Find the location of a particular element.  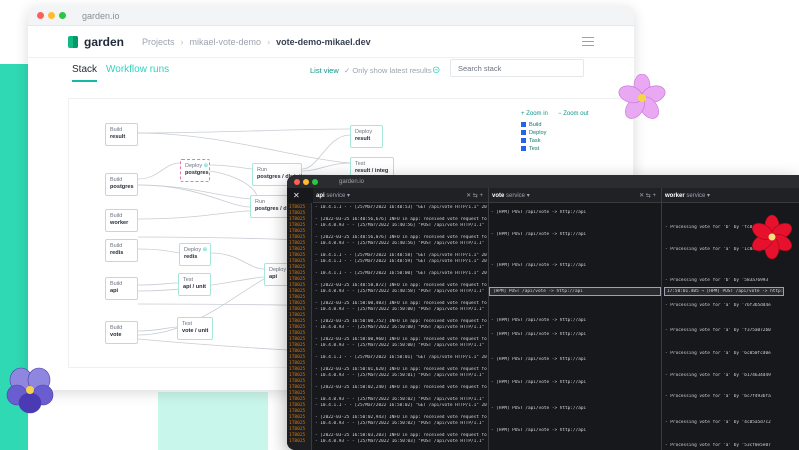

link-icon: ⊝ is located at coordinates (436, 70).